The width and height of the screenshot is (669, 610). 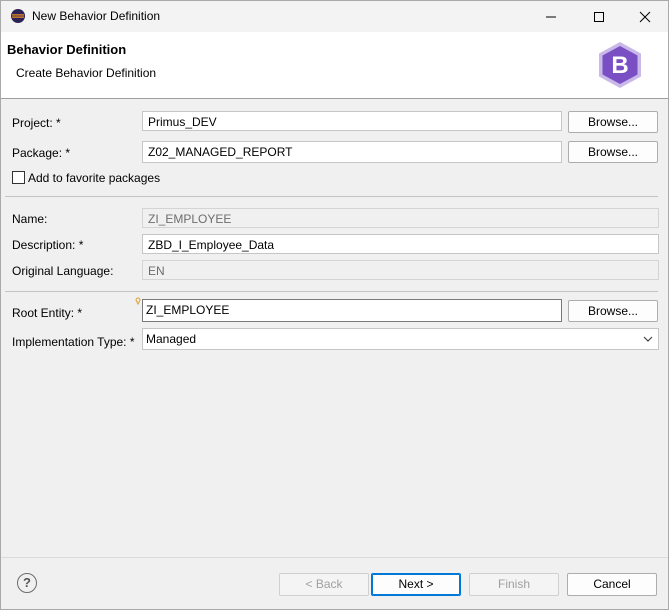 What do you see at coordinates (27, 583) in the screenshot?
I see `help-icon: ?` at bounding box center [27, 583].